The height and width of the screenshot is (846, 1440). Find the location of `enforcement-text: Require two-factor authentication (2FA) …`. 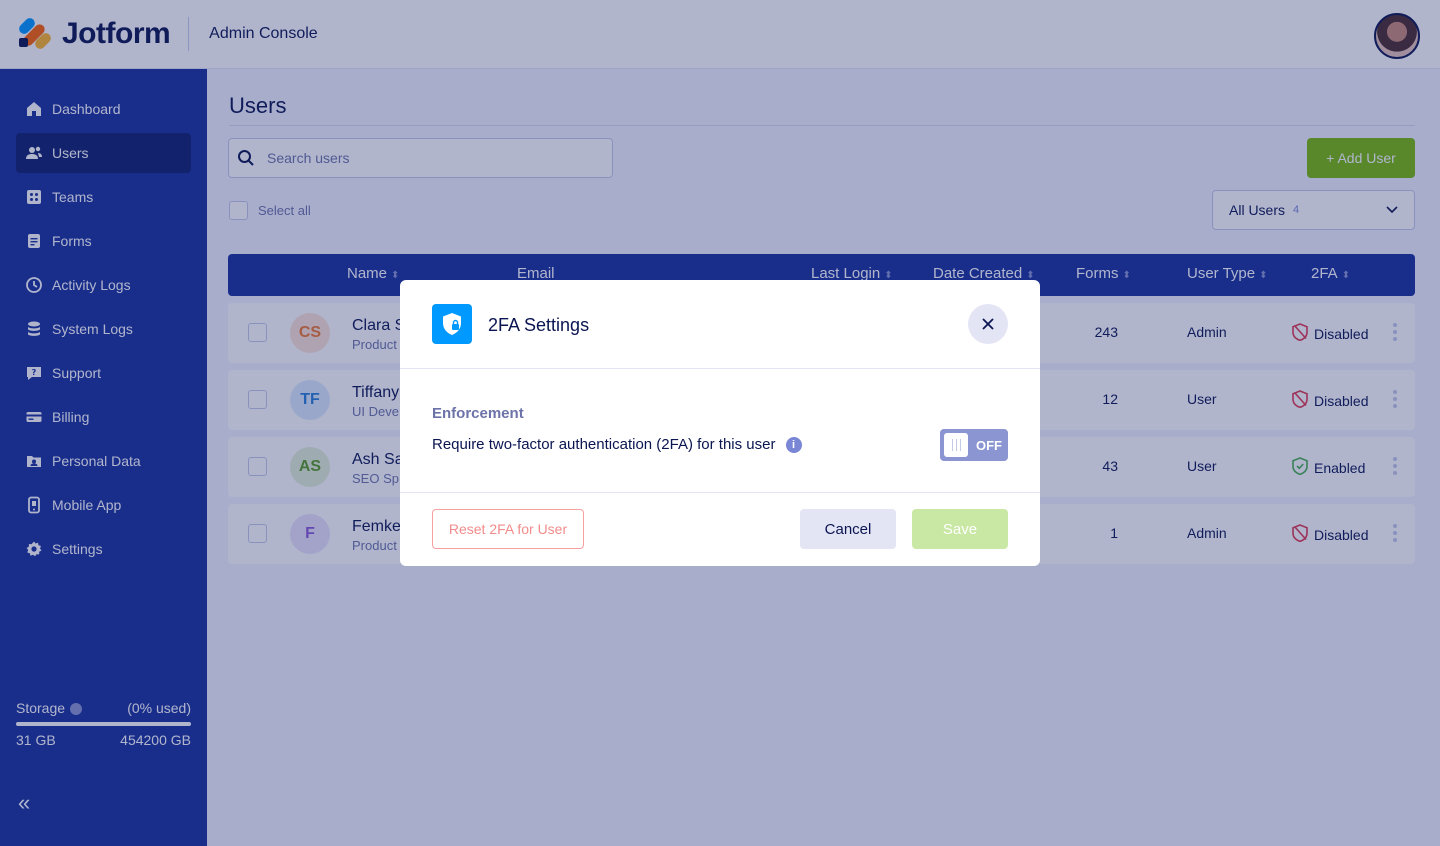

enforcement-text: Require two-factor authentication (2FA) … is located at coordinates (604, 444).